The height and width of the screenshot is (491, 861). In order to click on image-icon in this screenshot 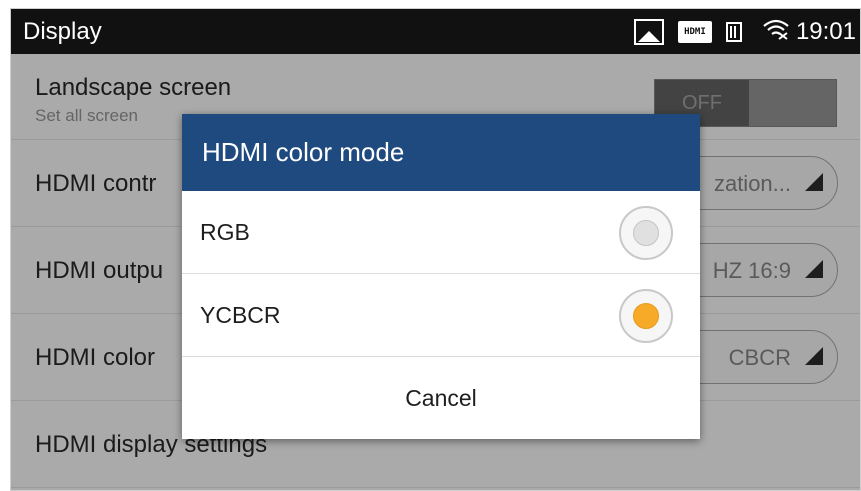, I will do `click(648, 32)`.